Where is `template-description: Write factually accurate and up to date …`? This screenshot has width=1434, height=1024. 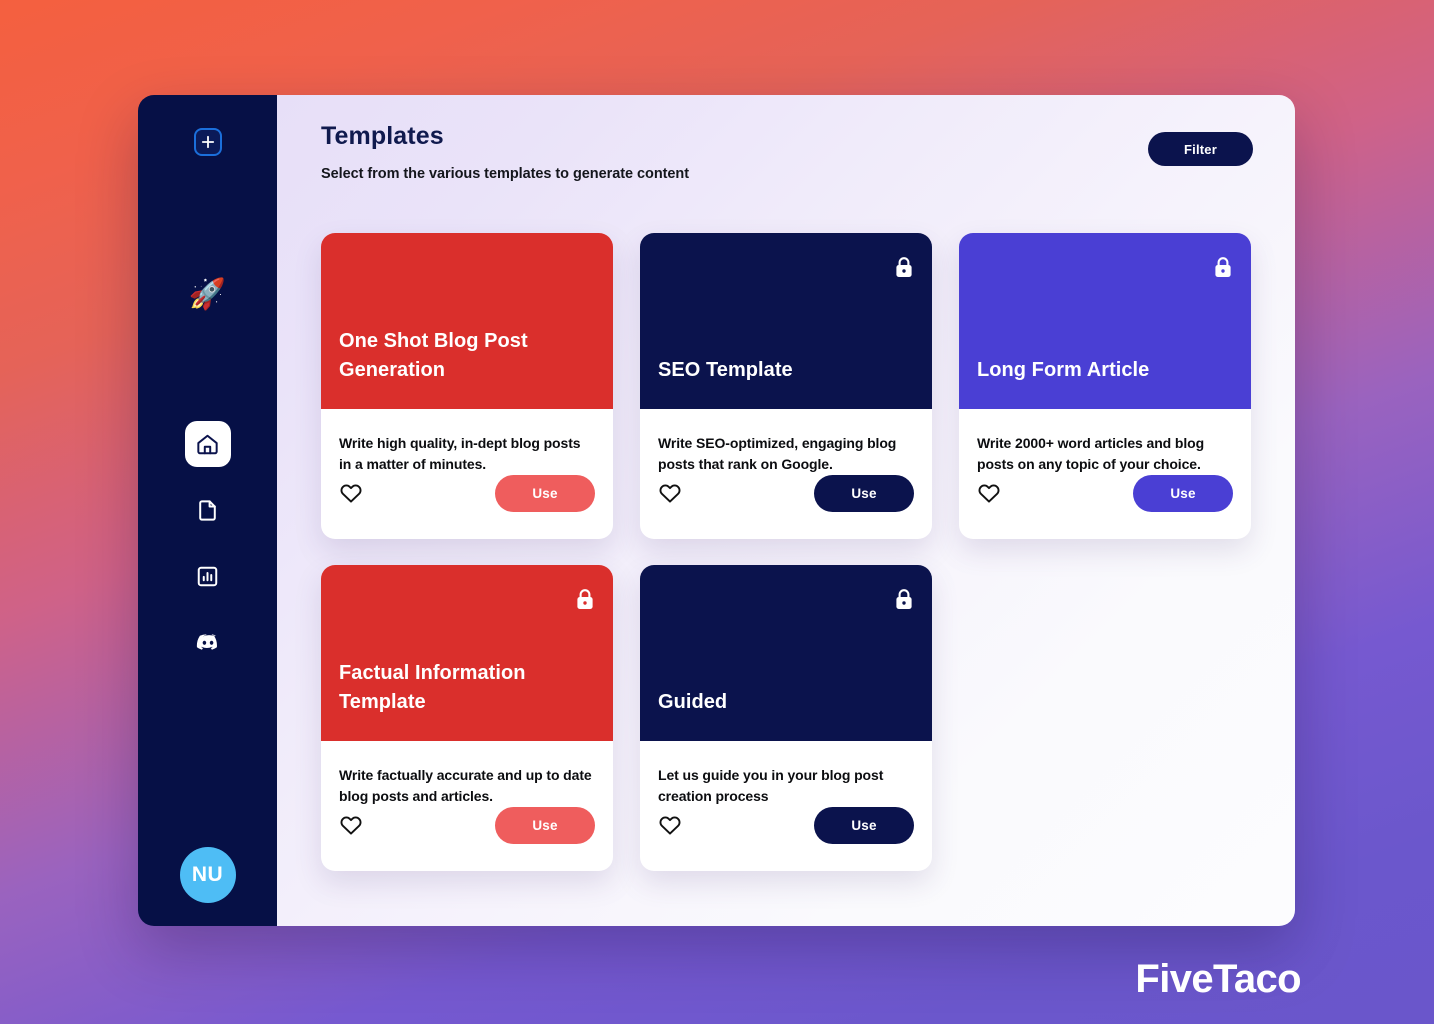 template-description: Write factually accurate and up to date … is located at coordinates (465, 785).